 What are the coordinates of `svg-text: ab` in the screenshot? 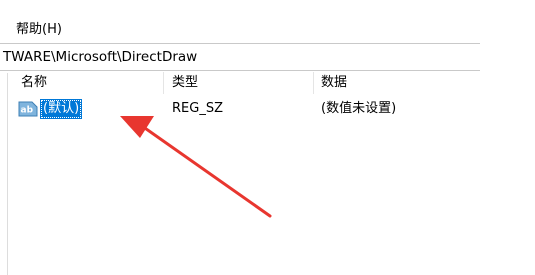 It's located at (27, 111).